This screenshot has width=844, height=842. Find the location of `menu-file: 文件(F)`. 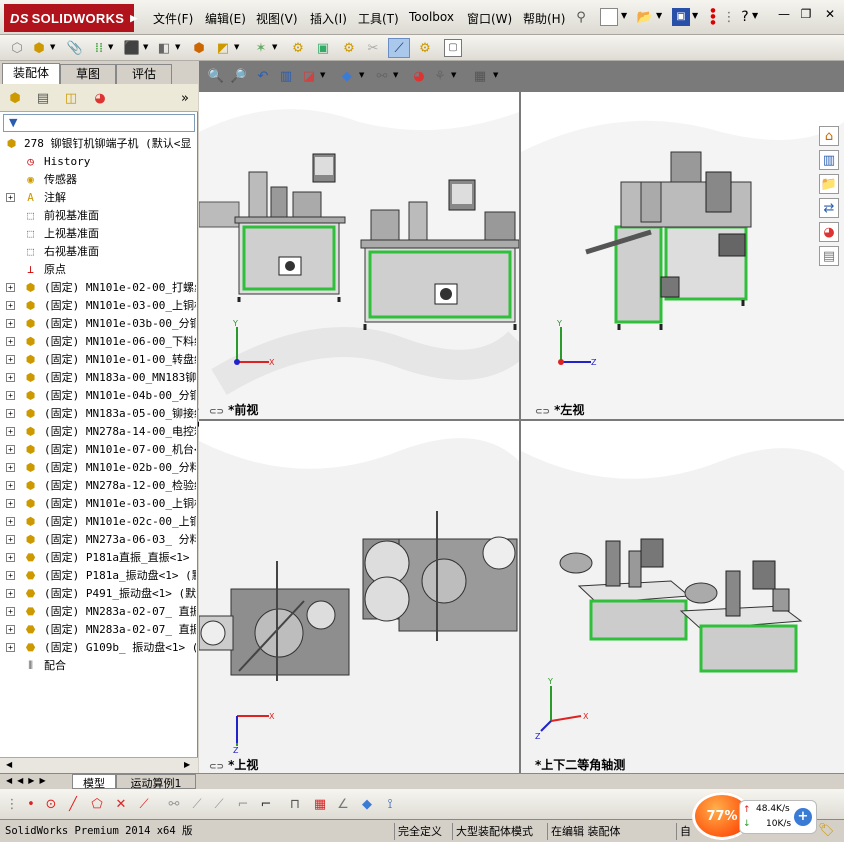

menu-file: 文件(F) is located at coordinates (173, 18).